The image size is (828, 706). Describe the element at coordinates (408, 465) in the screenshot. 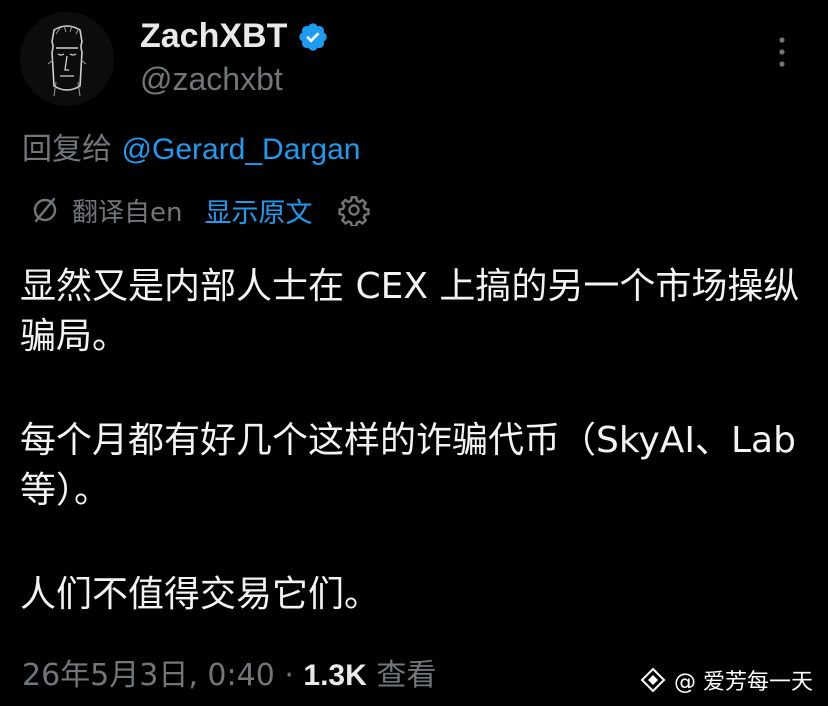

I see `tweet-paragraph: 每个月都有好几个这样的诈骗代币（SkyAI、Lab 等）。` at that location.